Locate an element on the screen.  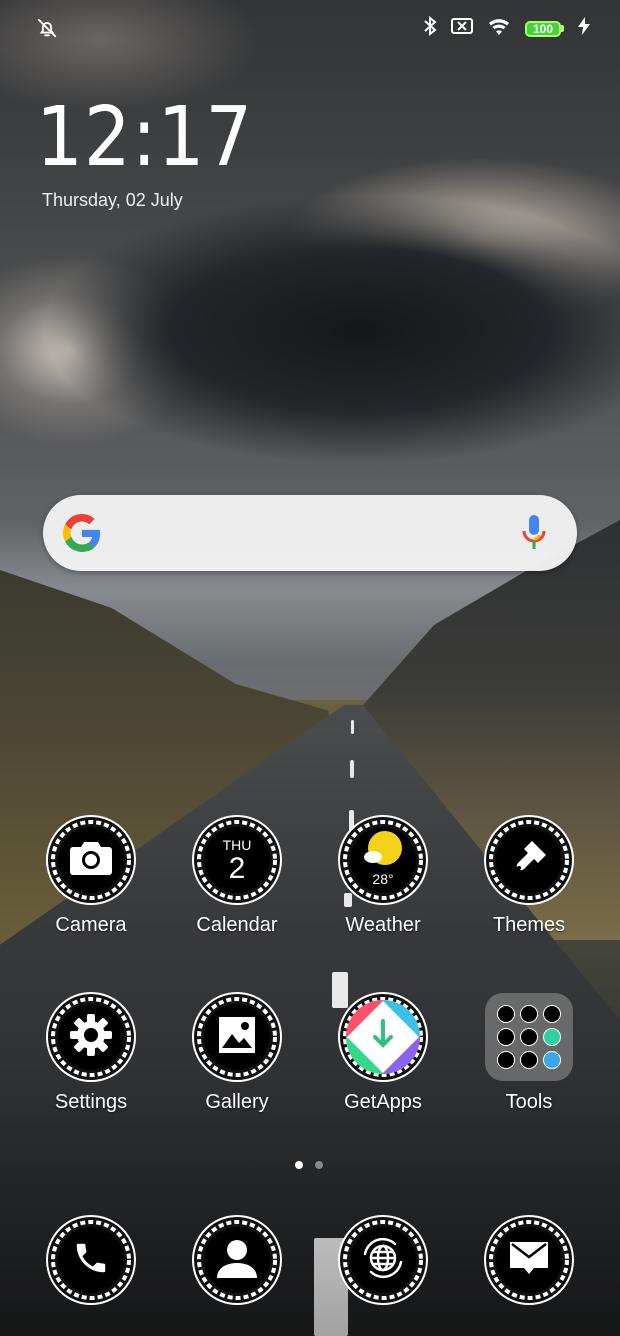
app-label: Weather is located at coordinates (383, 925).